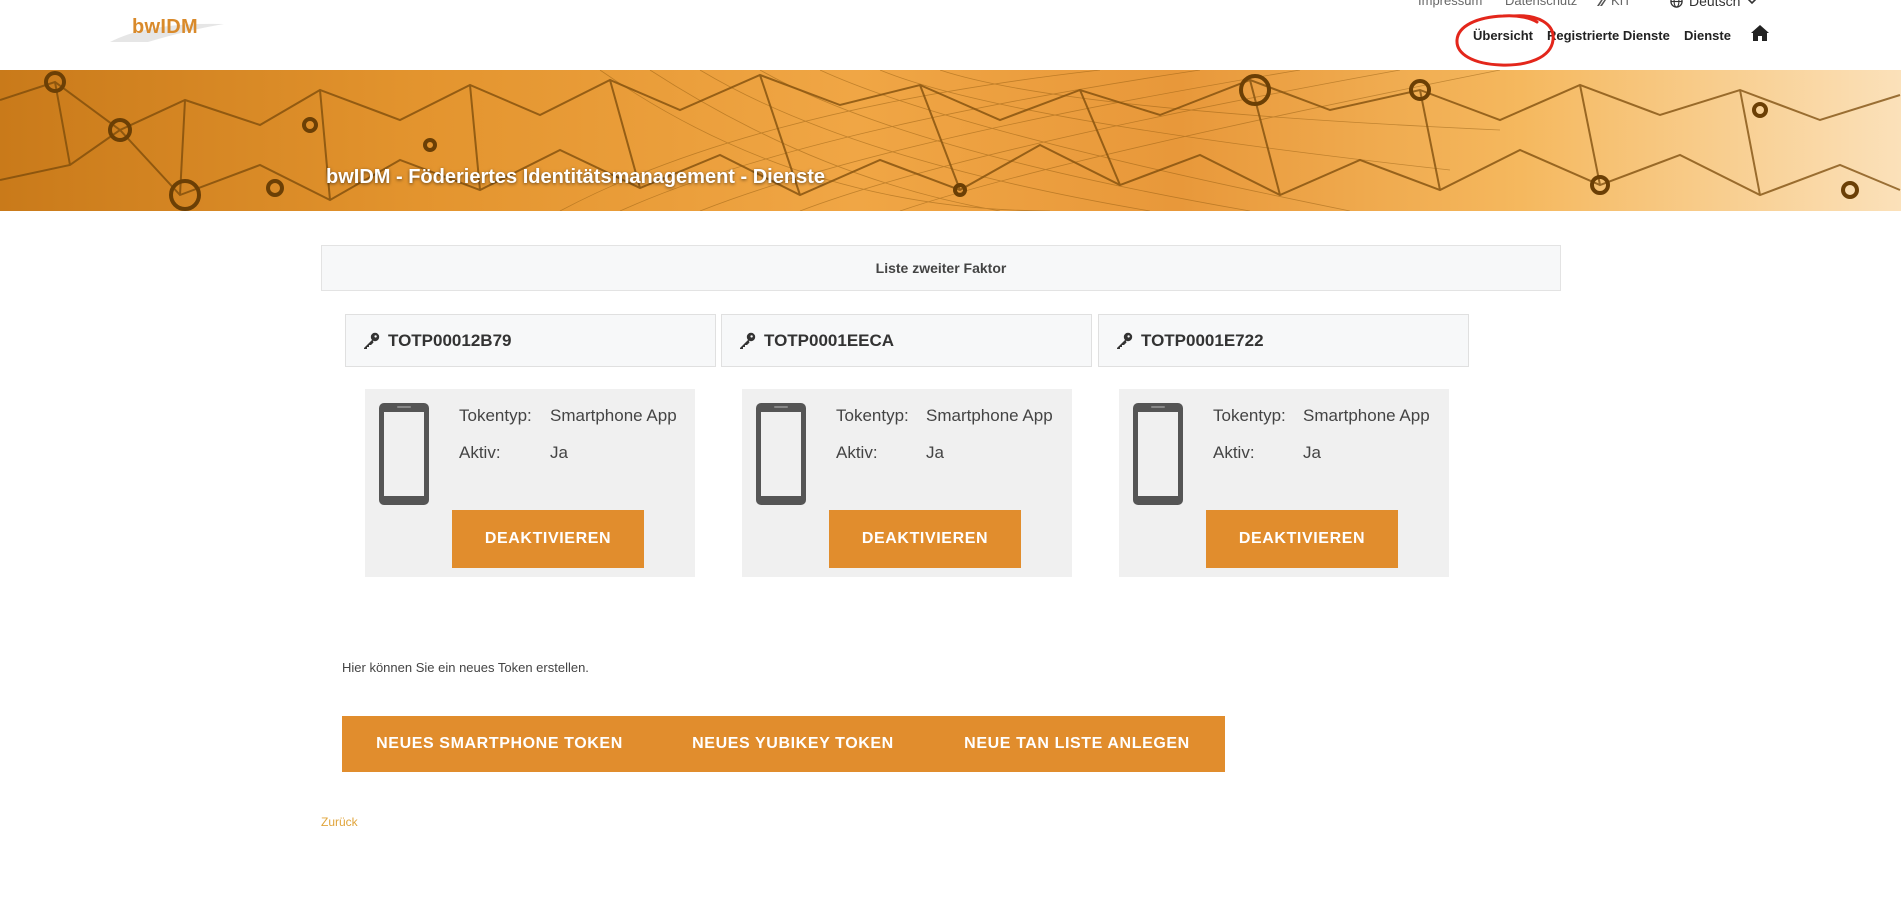 This screenshot has height=912, width=1901. What do you see at coordinates (1202, 340) in the screenshot?
I see `token-id: TOTP0001E722` at bounding box center [1202, 340].